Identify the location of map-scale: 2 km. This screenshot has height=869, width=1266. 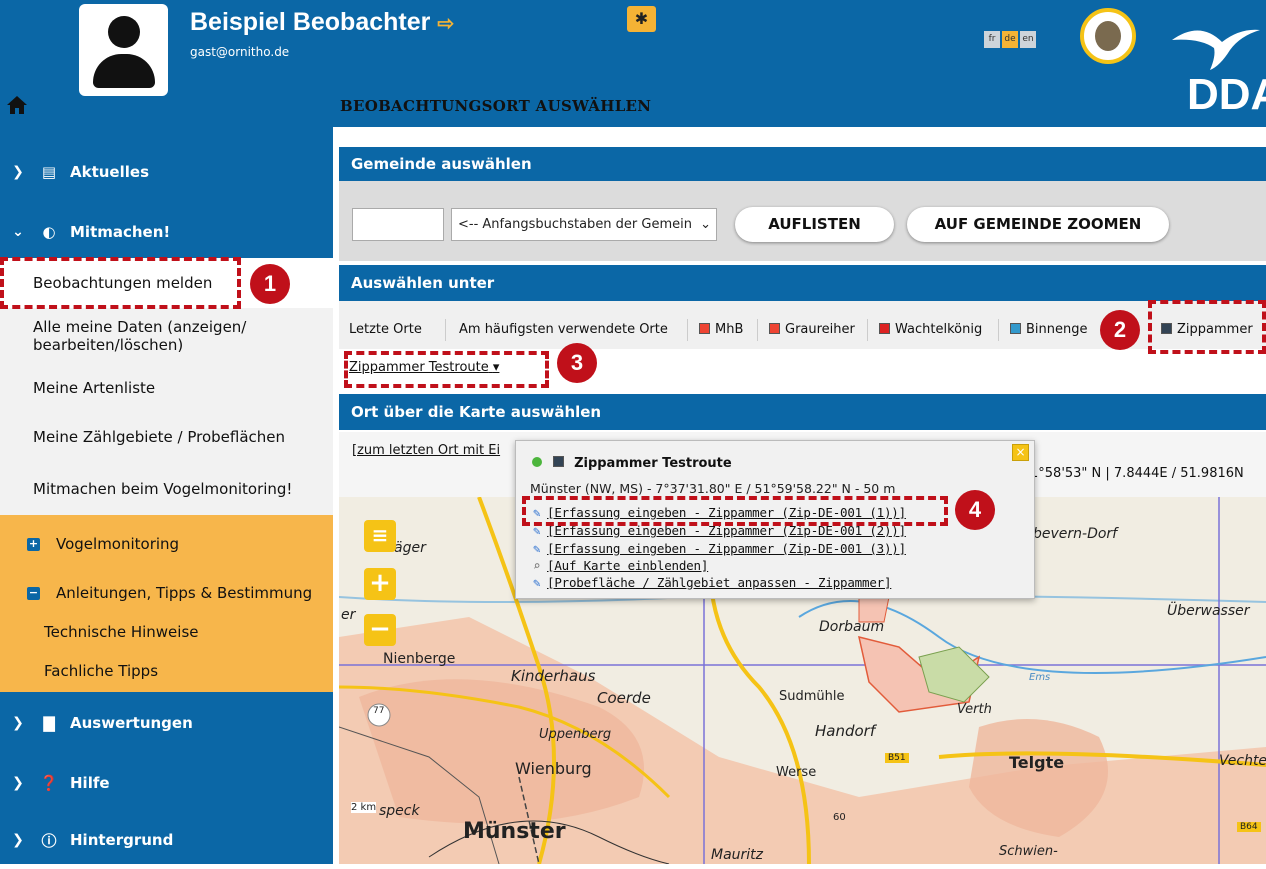
(364, 807).